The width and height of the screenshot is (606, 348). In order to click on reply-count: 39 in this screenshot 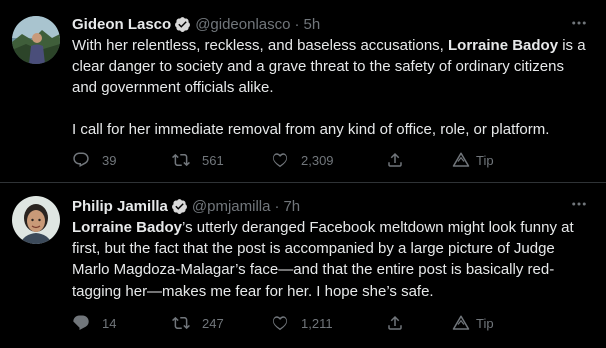, I will do `click(109, 160)`.